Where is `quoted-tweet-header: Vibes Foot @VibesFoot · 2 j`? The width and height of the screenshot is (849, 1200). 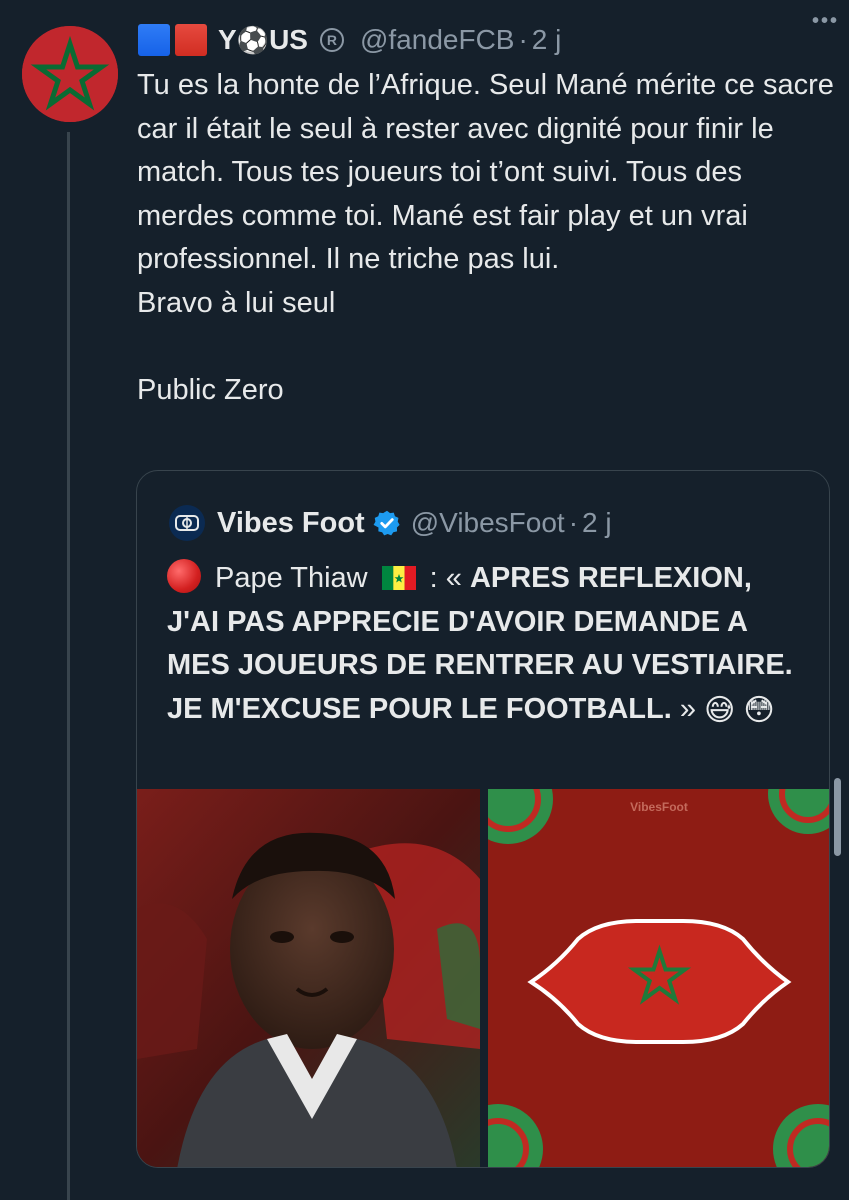 quoted-tweet-header: Vibes Foot @VibesFoot · 2 j is located at coordinates (390, 523).